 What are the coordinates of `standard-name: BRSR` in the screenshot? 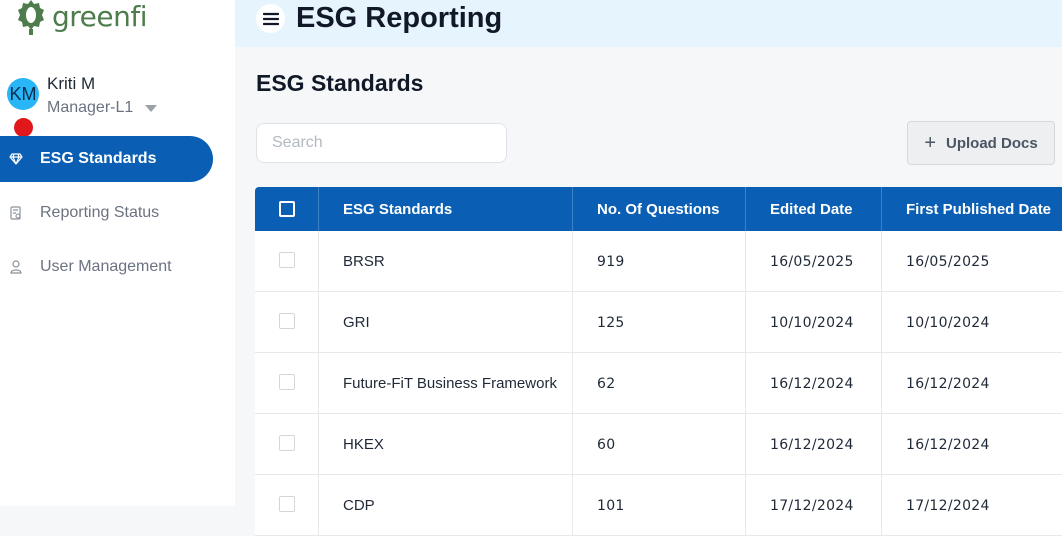 It's located at (446, 261).